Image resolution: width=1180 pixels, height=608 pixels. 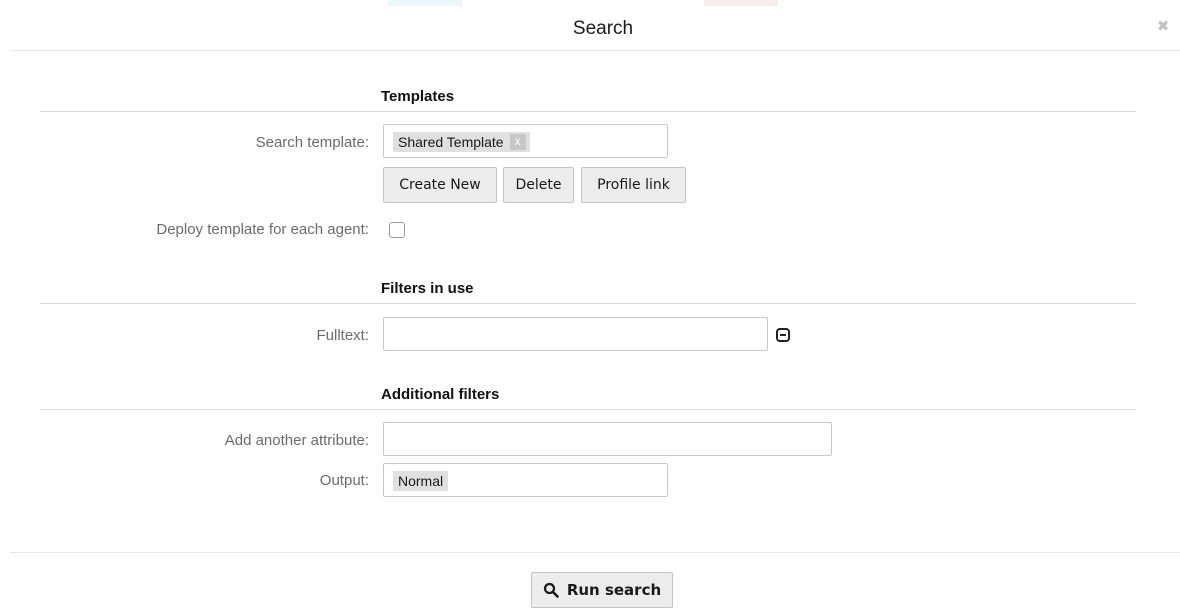 What do you see at coordinates (1163, 26) in the screenshot?
I see `close-icon: ✖` at bounding box center [1163, 26].